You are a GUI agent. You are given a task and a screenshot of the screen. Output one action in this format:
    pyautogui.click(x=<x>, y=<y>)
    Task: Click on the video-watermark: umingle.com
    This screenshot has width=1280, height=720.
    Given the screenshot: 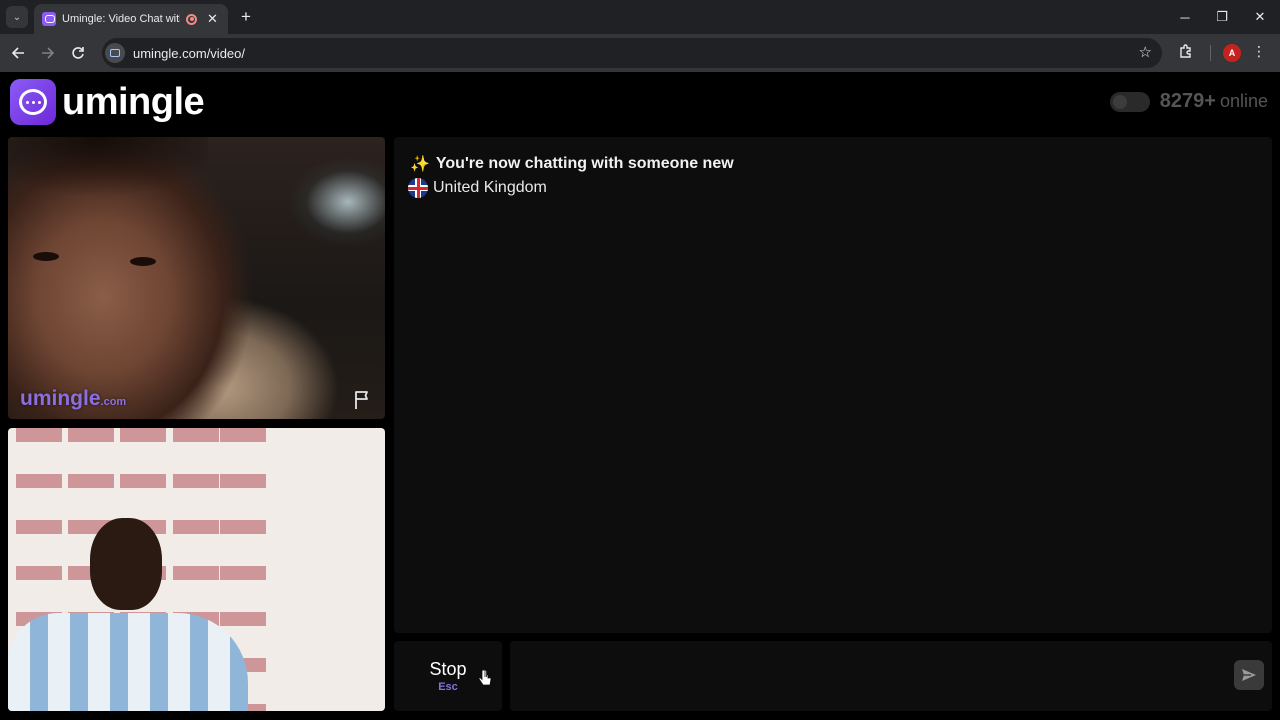 What is the action you would take?
    pyautogui.click(x=73, y=399)
    